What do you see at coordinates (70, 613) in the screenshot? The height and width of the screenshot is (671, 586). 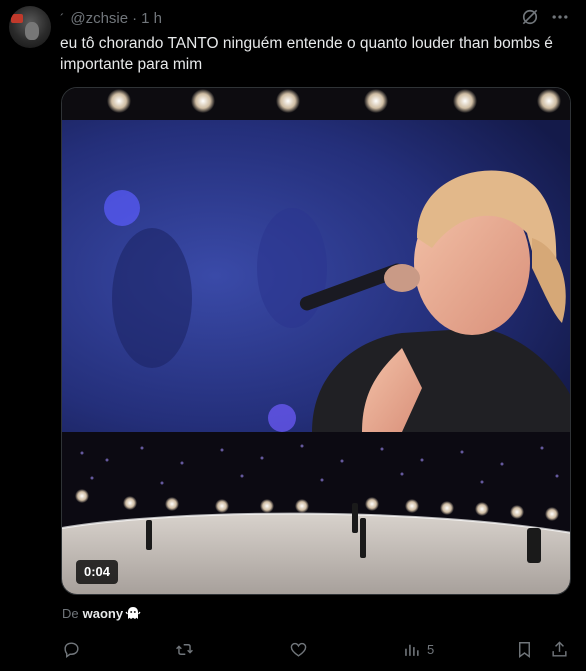 I see `source-prefix: De` at bounding box center [70, 613].